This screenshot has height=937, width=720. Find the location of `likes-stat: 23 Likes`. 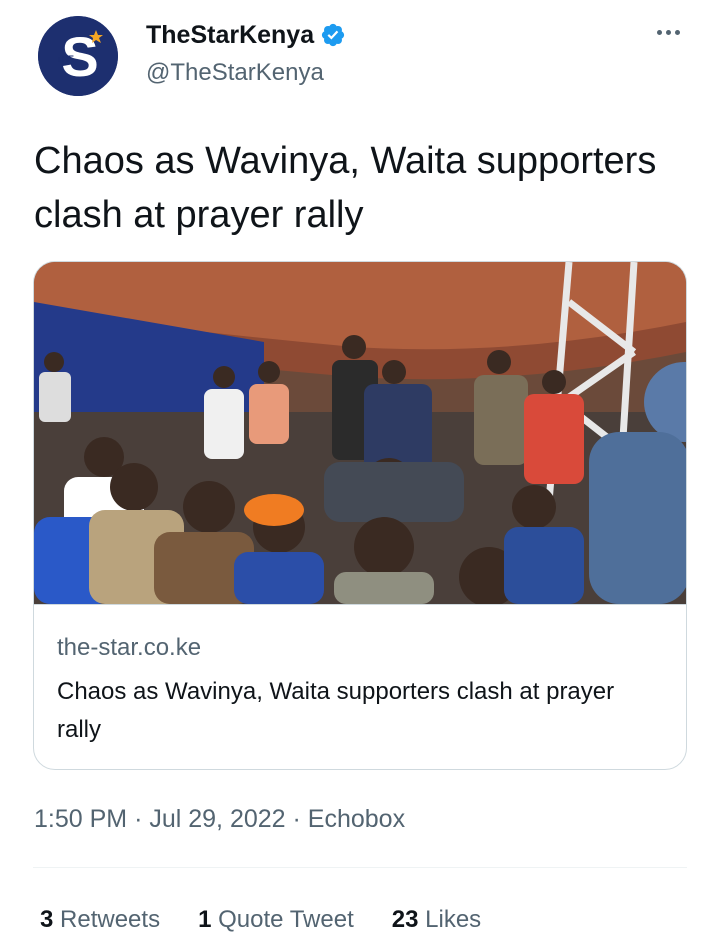

likes-stat: 23 Likes is located at coordinates (436, 920).